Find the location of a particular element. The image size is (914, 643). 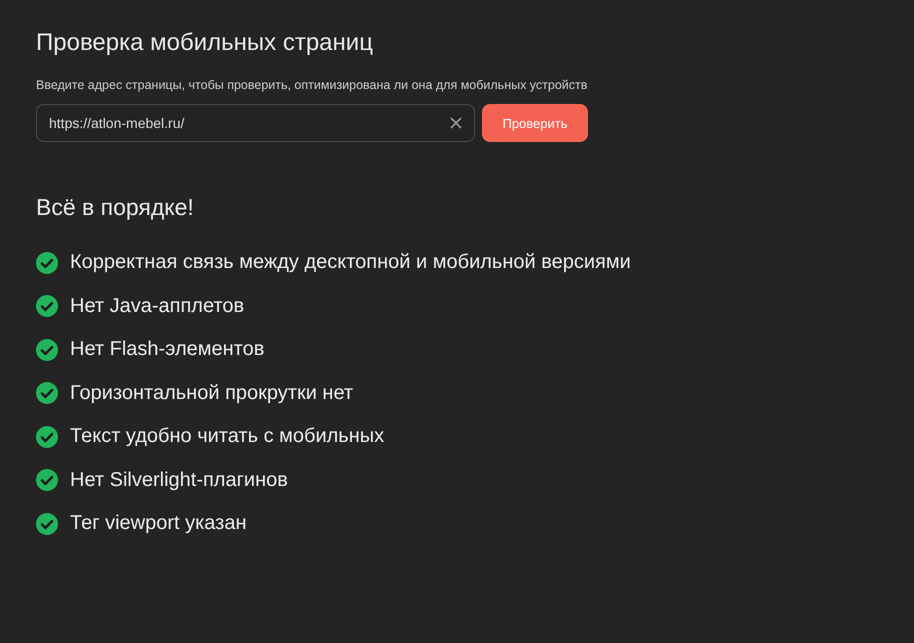

check-result-text: Корректная связь между десктопной и мобильной версиями is located at coordinates (350, 262).